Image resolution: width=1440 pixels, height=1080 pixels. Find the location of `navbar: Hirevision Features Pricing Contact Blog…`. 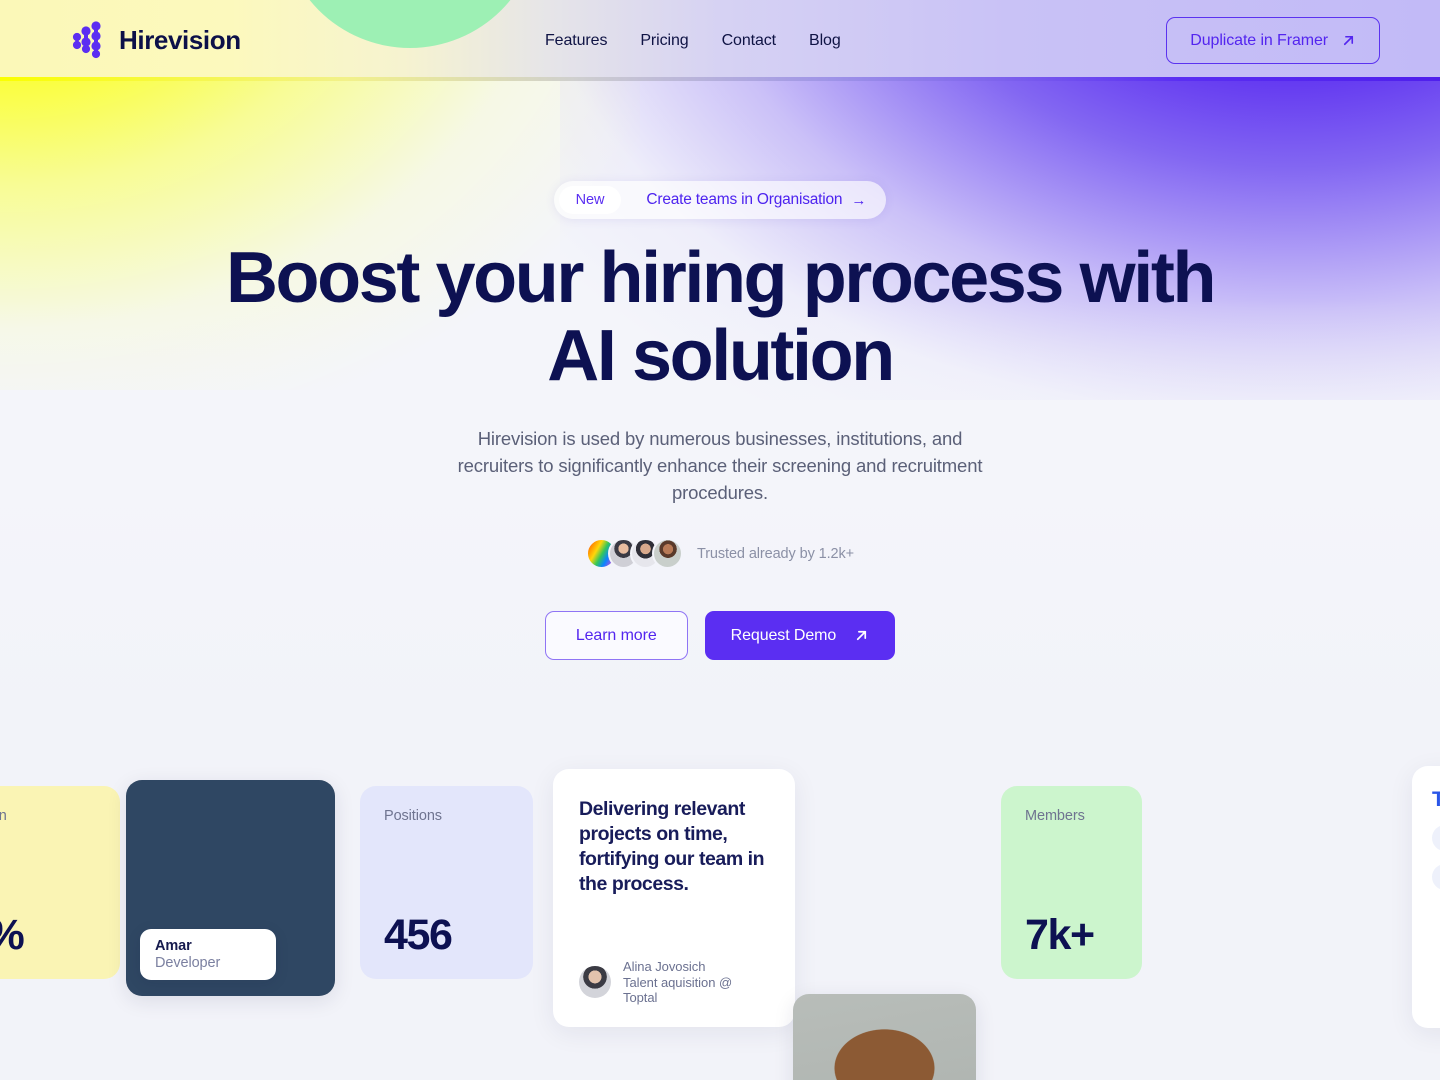

navbar: Hirevision Features Pricing Contact Blog… is located at coordinates (720, 40).